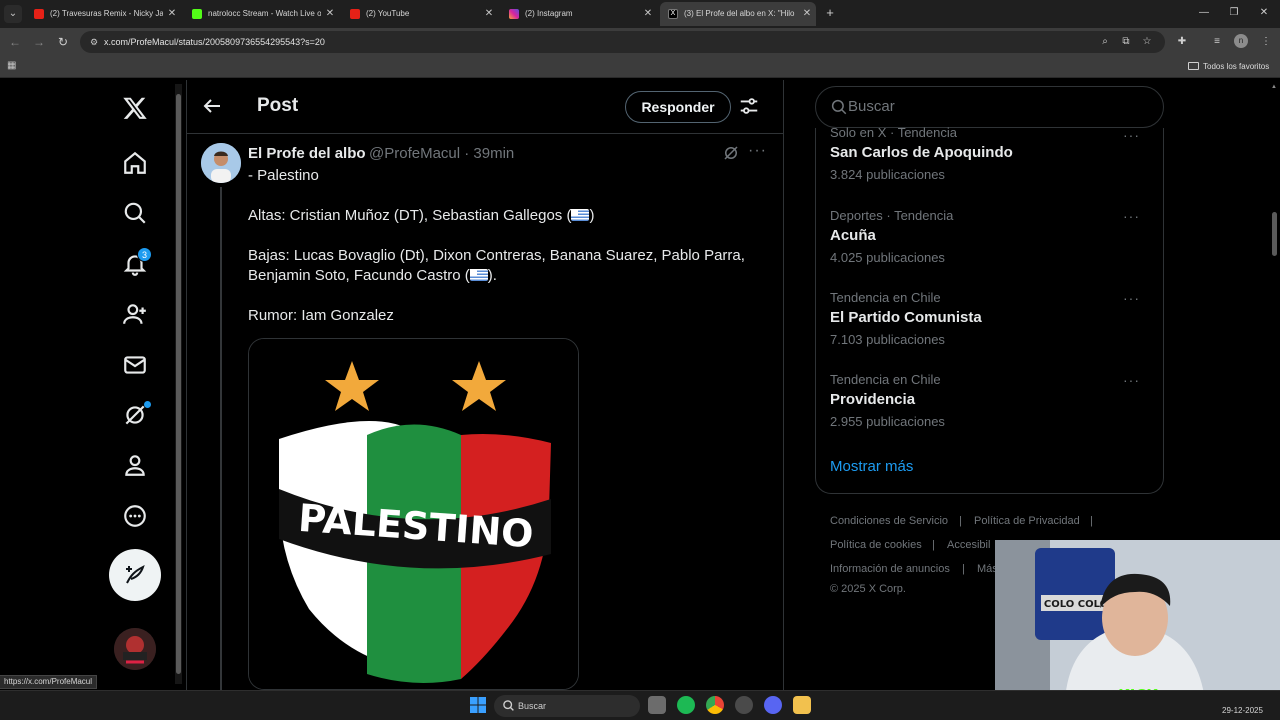 This screenshot has height=720, width=1280. What do you see at coordinates (989, 107) in the screenshot?
I see `search-box: Buscar` at bounding box center [989, 107].